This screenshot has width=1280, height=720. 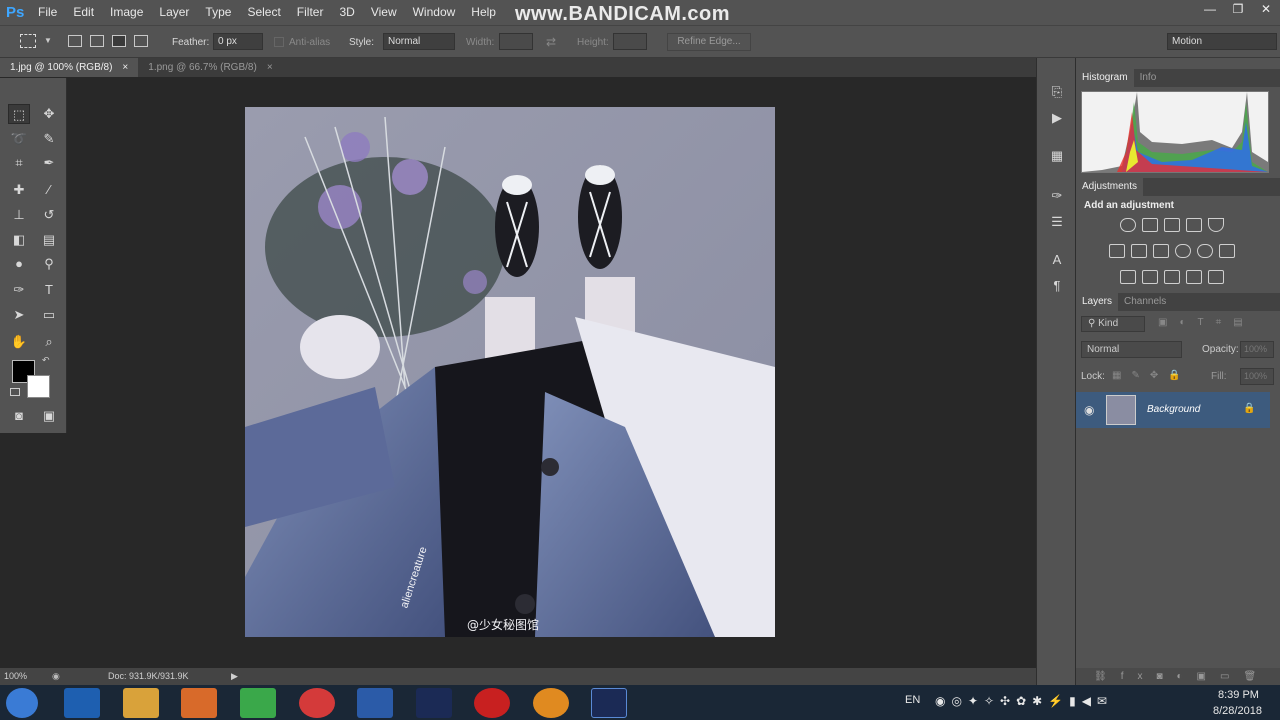 What do you see at coordinates (15, 392) in the screenshot?
I see `default-colors-icon` at bounding box center [15, 392].